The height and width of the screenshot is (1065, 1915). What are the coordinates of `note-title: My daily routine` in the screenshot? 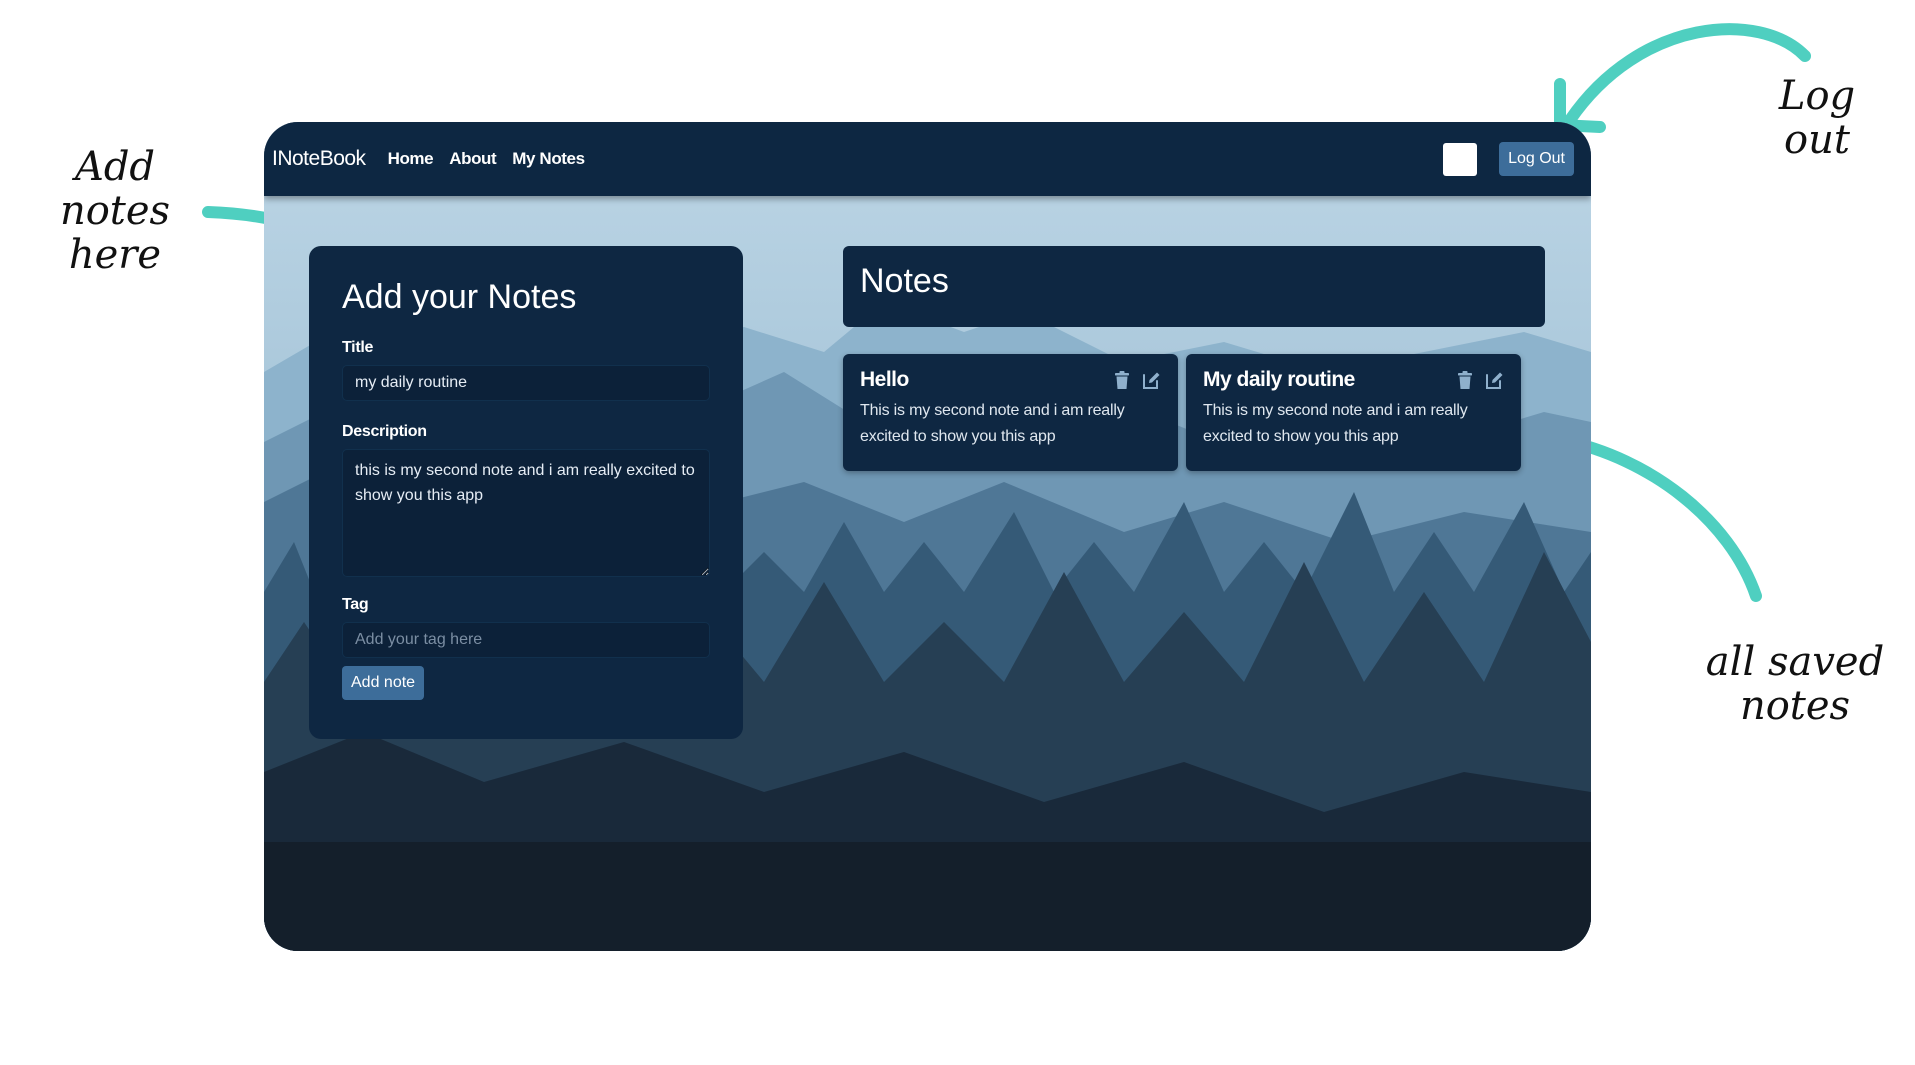 It's located at (1279, 379).